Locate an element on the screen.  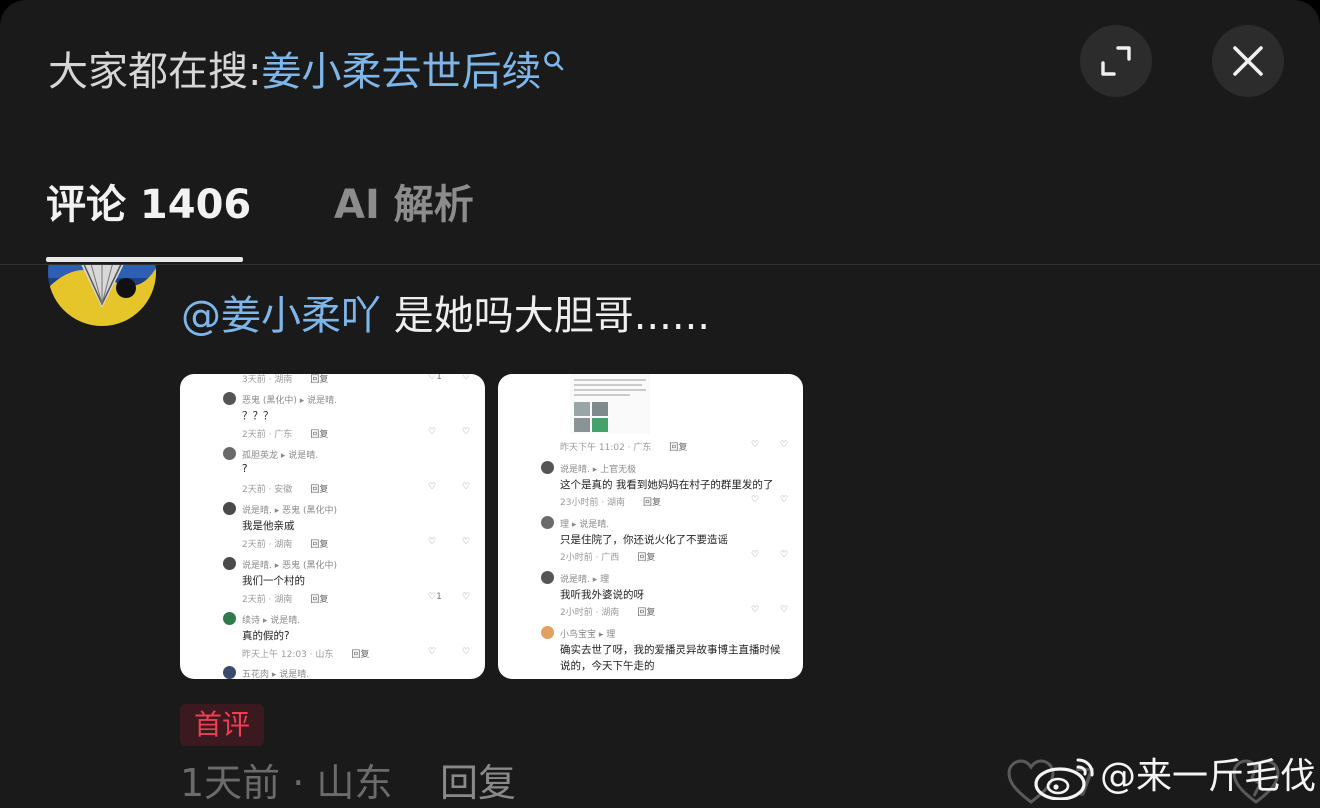
row-user: 说是晴. ▸ 理 is located at coordinates (585, 580).